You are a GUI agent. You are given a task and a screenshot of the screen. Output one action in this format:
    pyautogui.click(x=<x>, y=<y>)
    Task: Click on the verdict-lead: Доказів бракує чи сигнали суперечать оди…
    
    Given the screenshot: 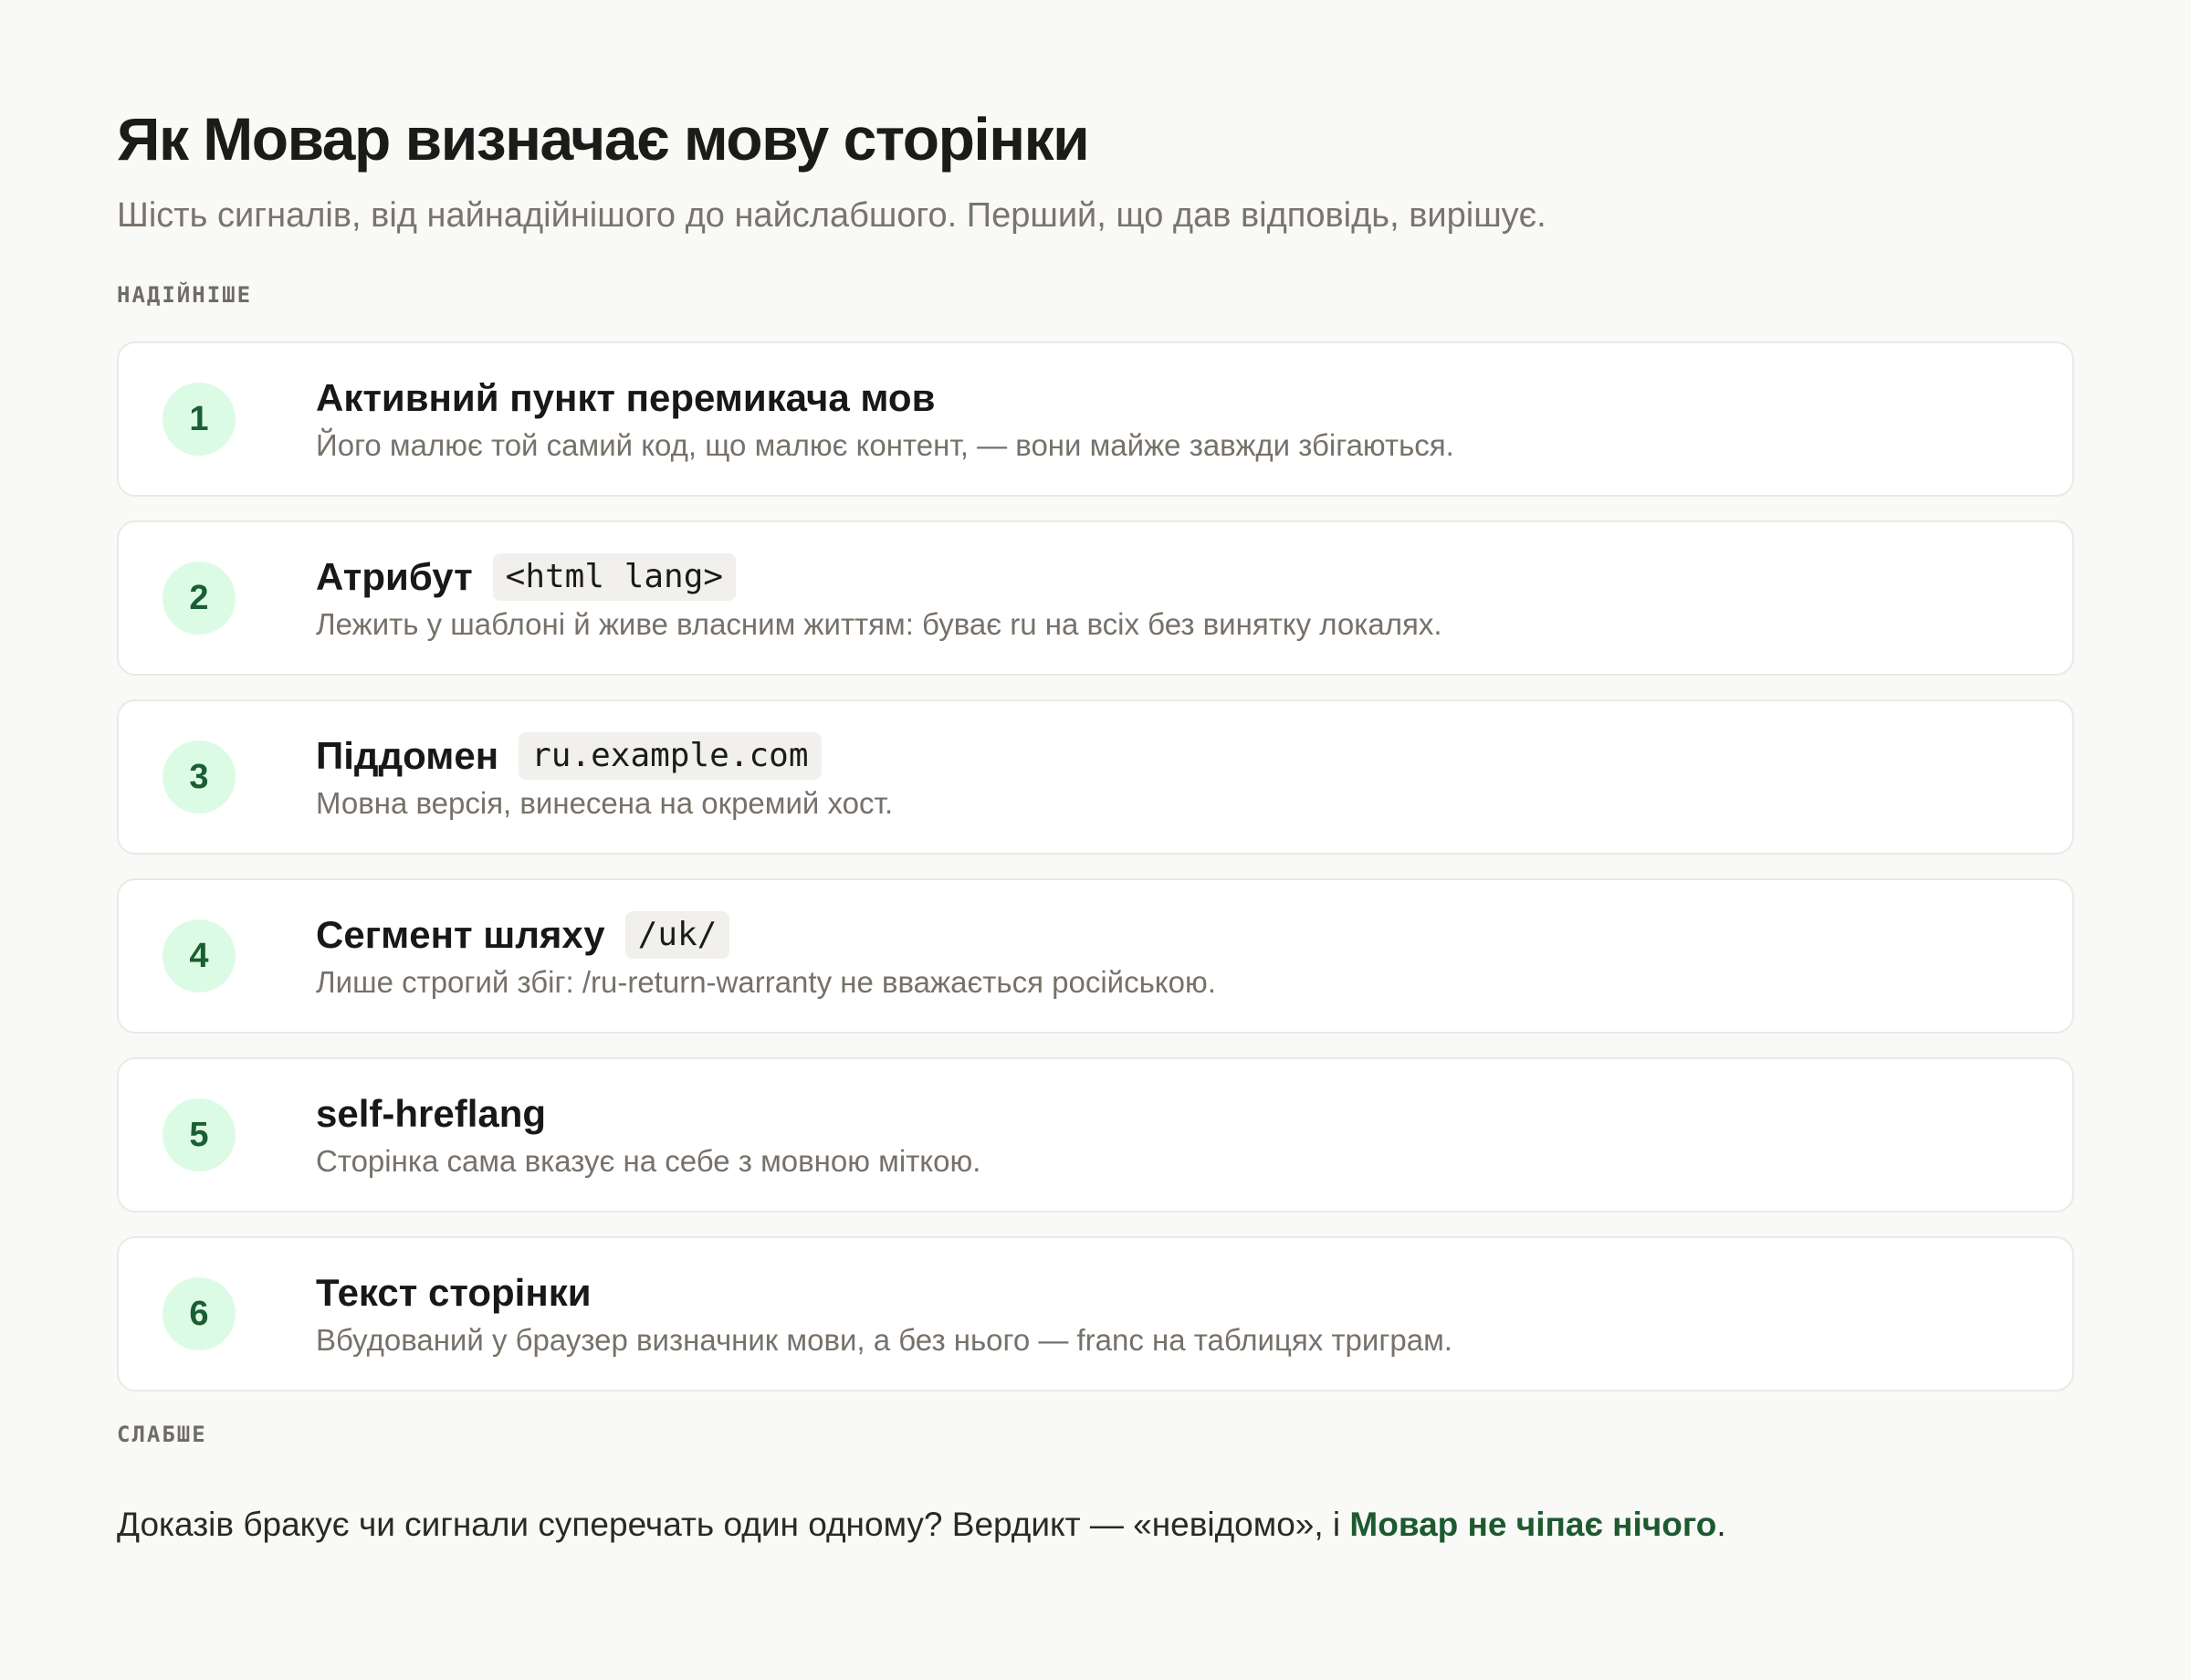 What is the action you would take?
    pyautogui.click(x=733, y=1524)
    